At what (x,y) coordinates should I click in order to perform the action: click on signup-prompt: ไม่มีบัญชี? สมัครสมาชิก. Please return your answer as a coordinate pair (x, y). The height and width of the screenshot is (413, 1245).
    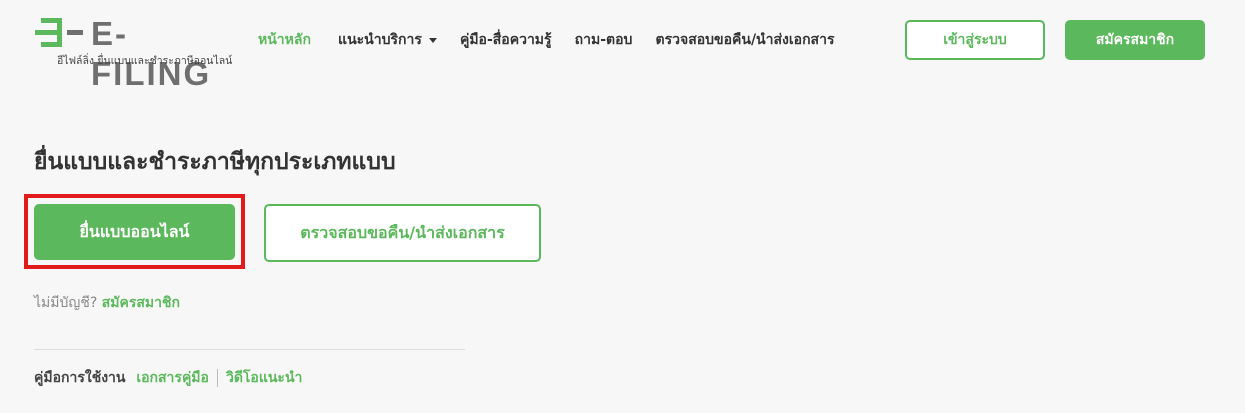
    Looking at the image, I should click on (107, 303).